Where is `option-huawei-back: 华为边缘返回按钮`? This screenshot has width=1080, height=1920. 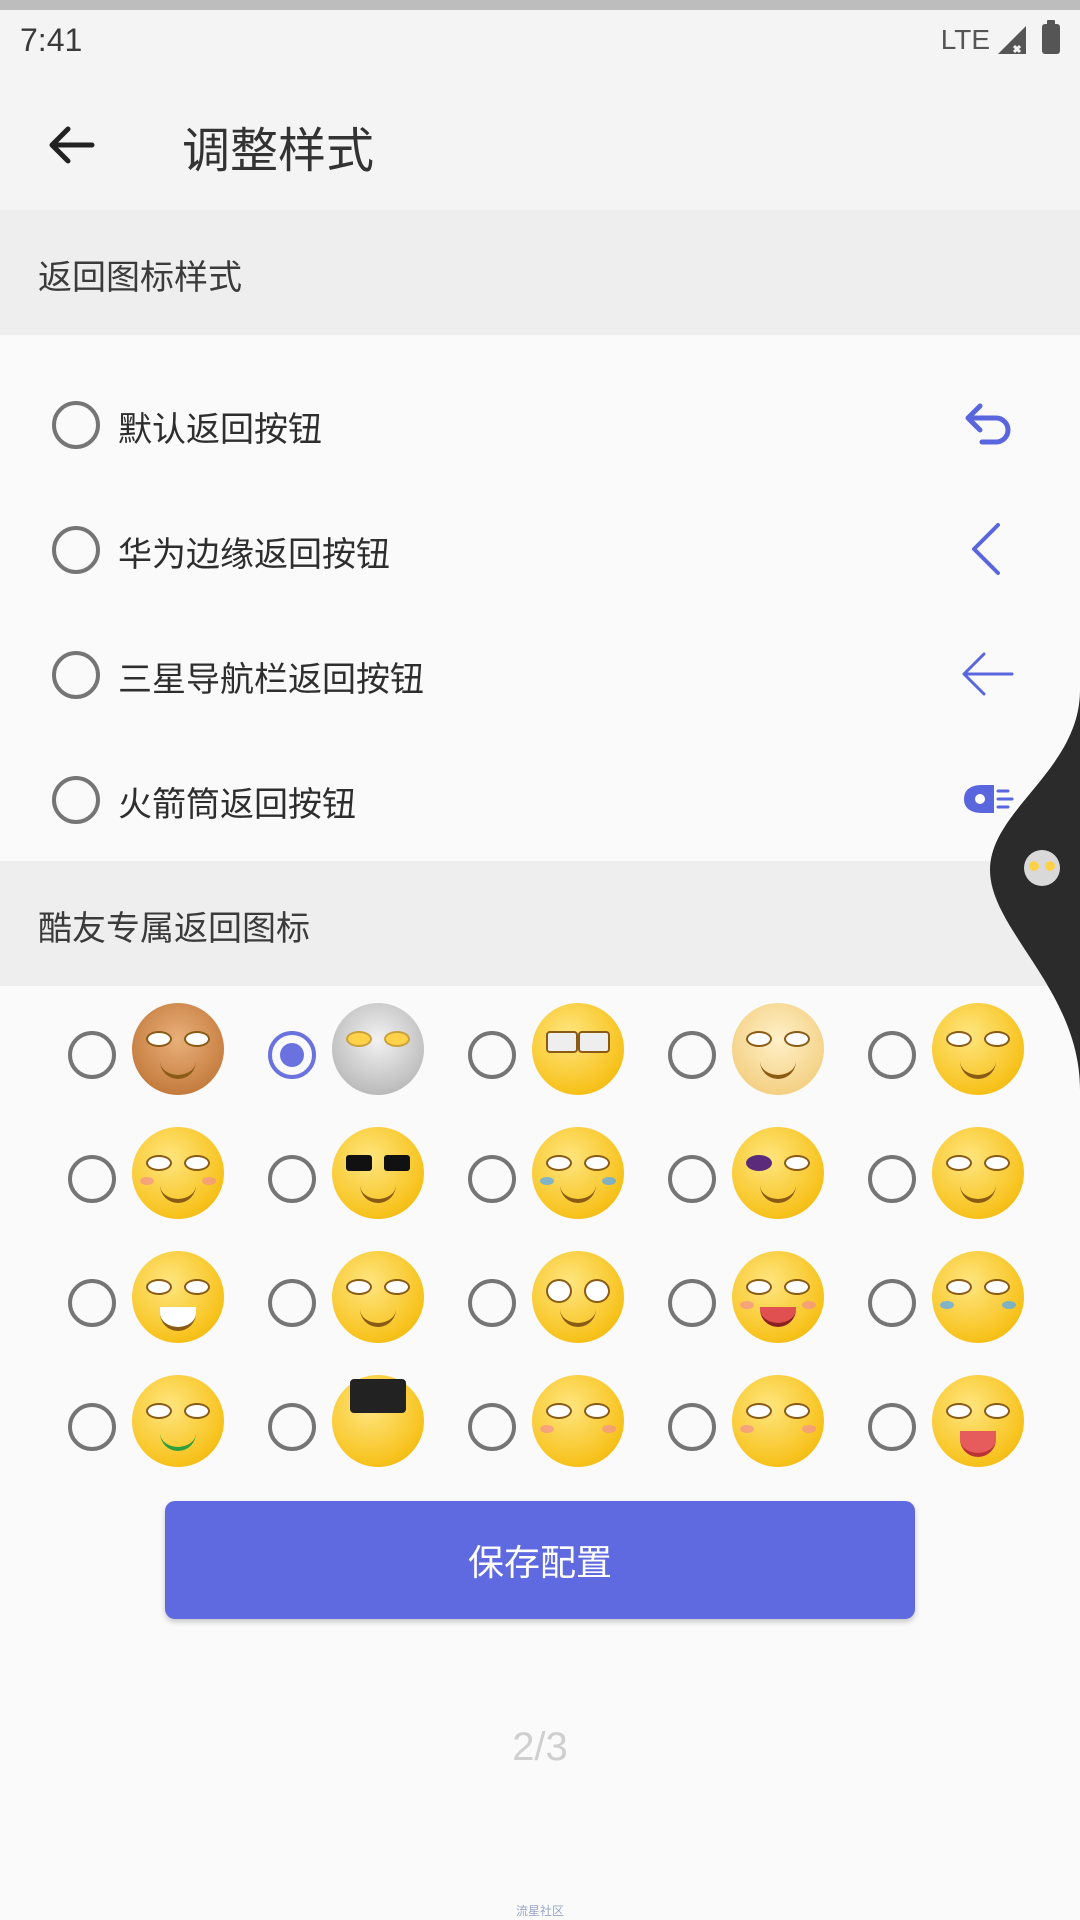
option-huawei-back: 华为边缘返回按钮 is located at coordinates (500, 549).